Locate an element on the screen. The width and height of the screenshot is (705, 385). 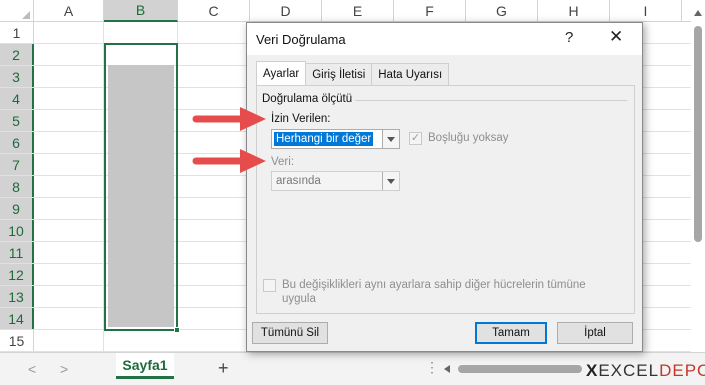
horizontal-scroll-thumb is located at coordinates (520, 369).